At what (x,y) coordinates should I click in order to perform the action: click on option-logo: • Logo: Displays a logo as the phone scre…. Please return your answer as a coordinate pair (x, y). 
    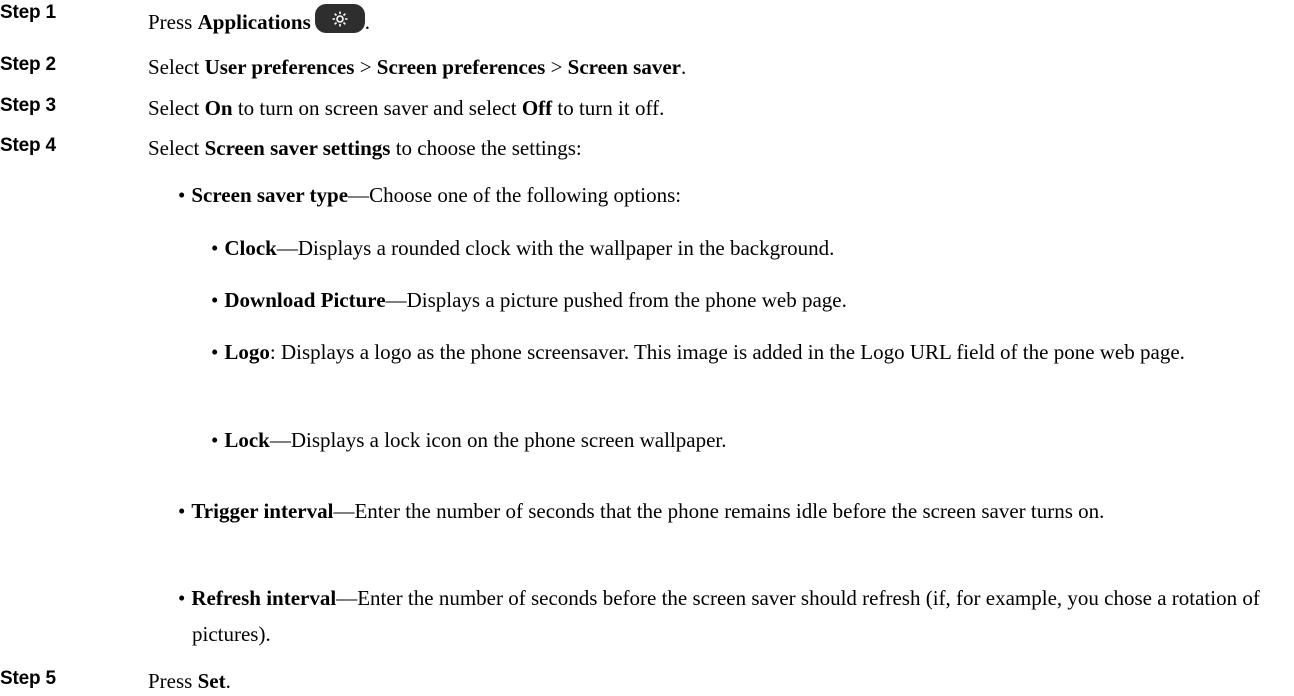
    Looking at the image, I should click on (698, 352).